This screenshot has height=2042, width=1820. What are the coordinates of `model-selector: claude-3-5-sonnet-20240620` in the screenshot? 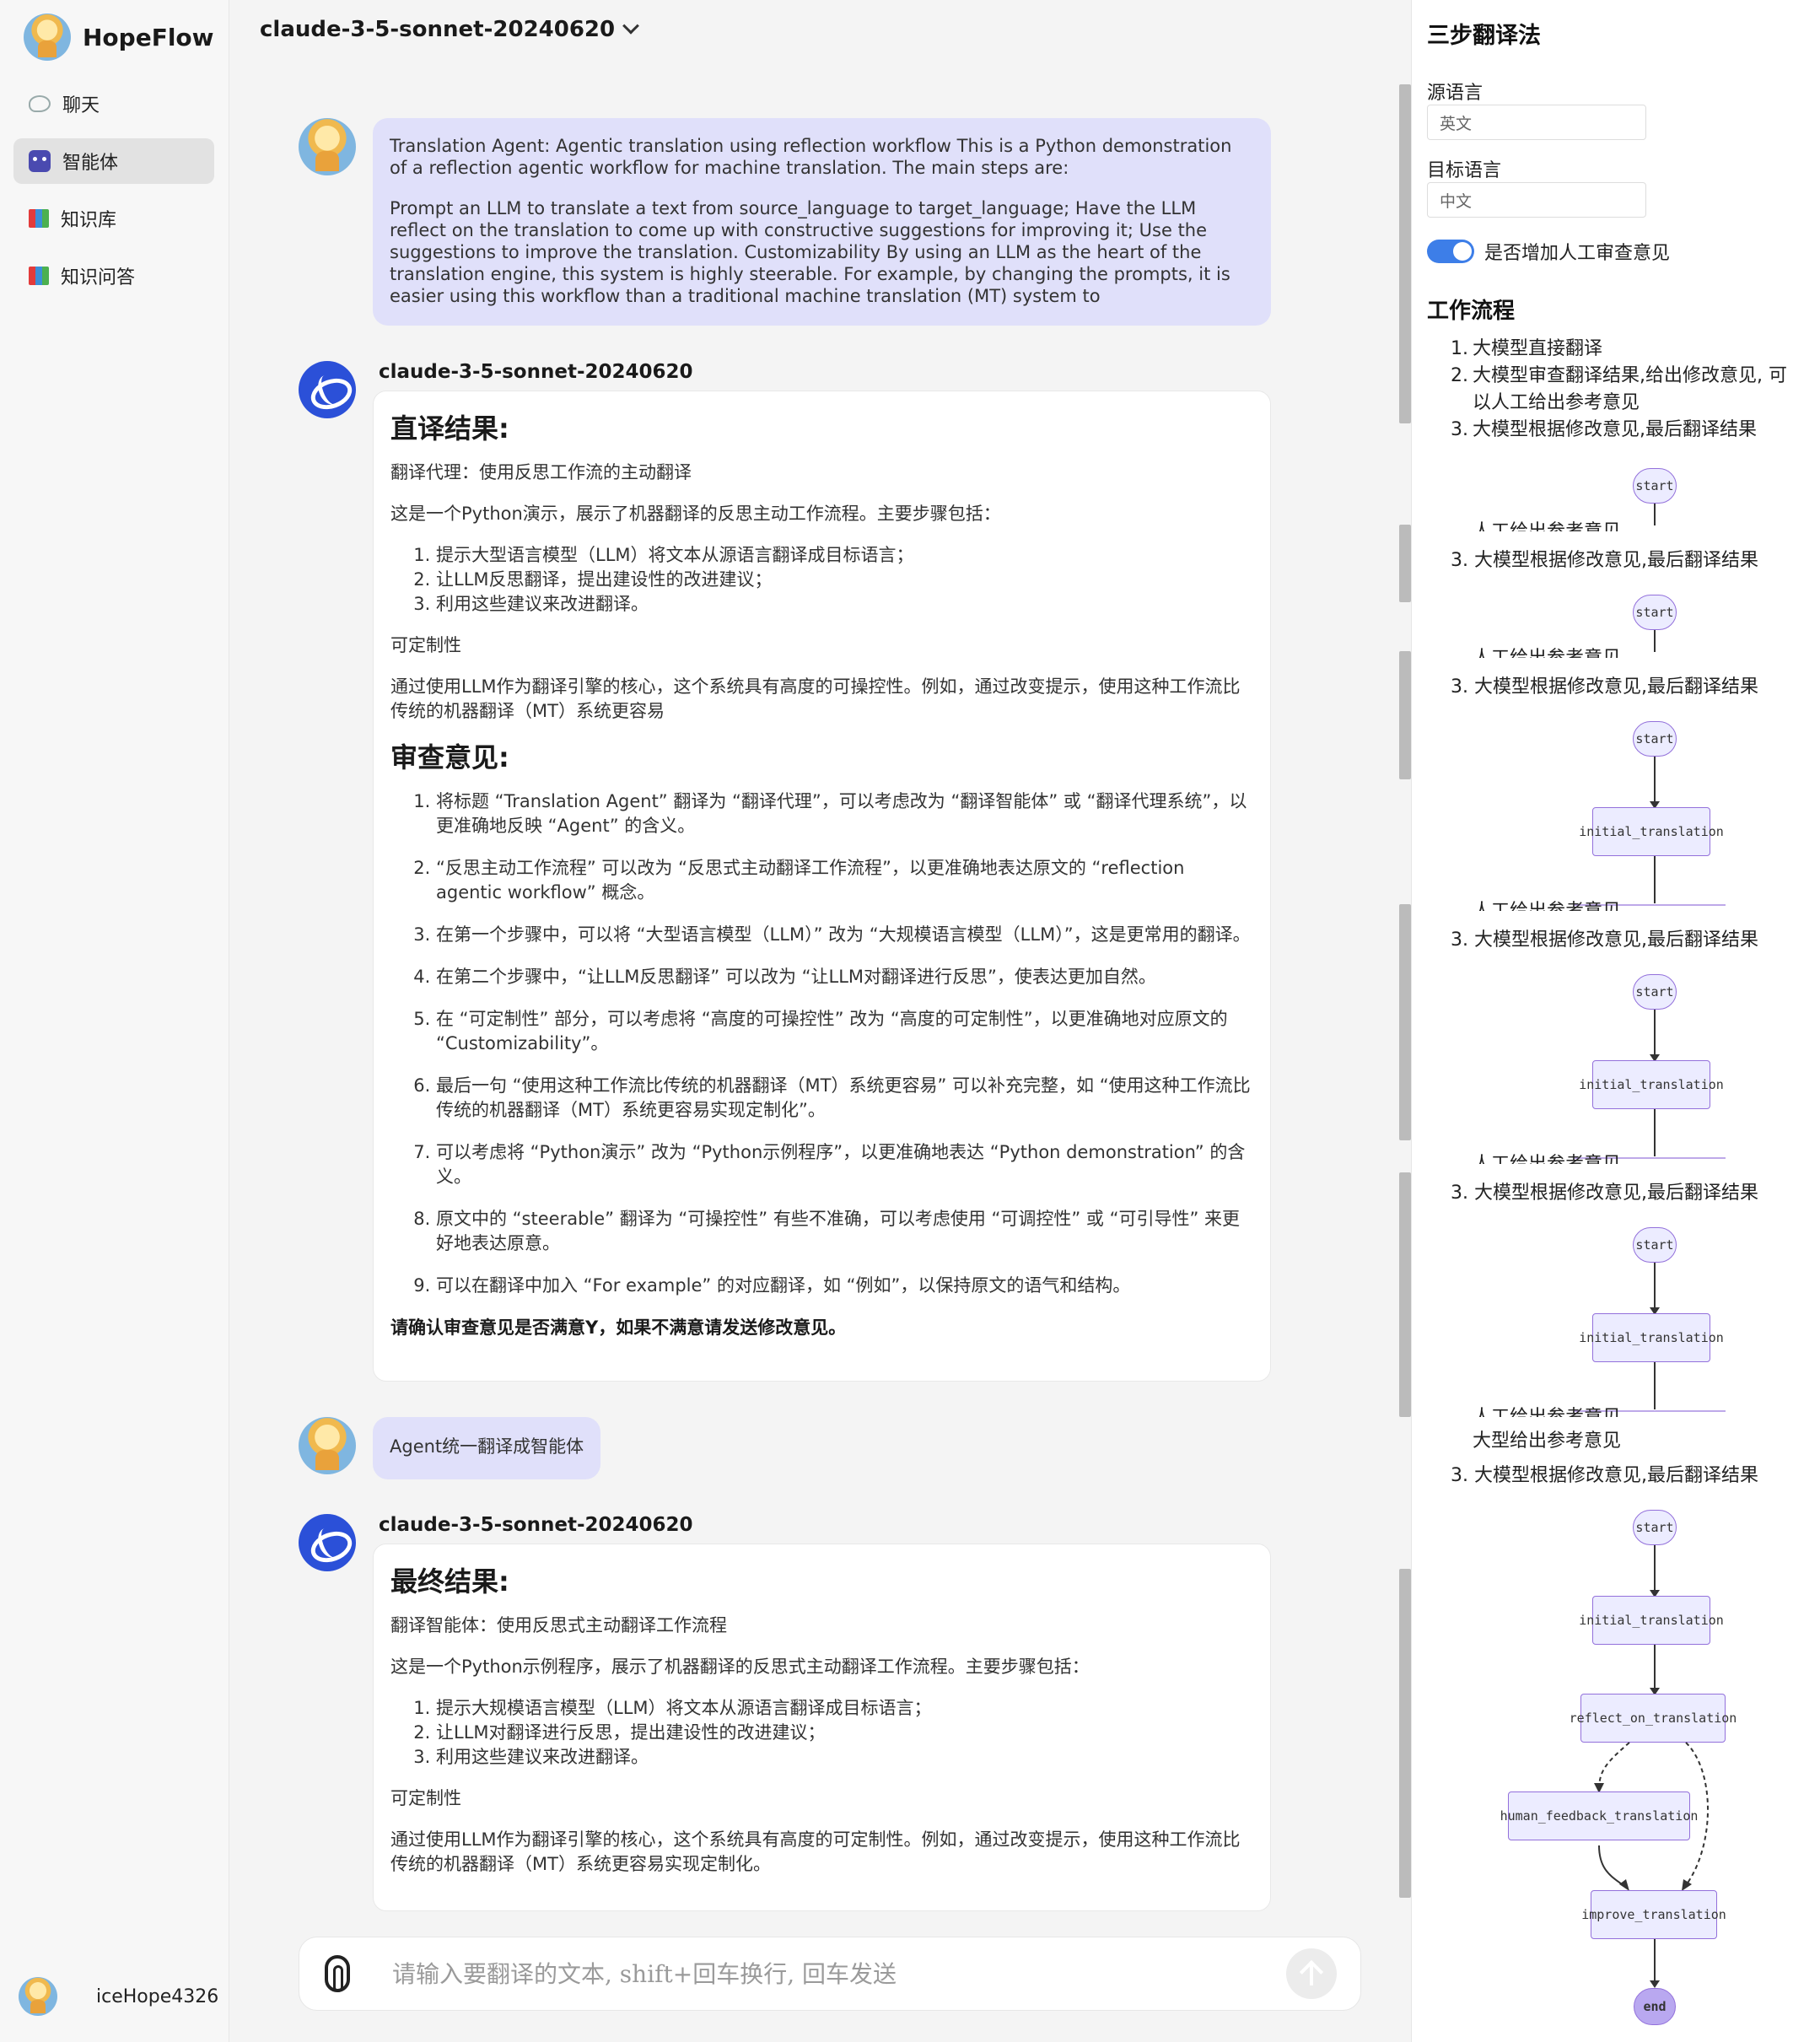 It's located at (450, 29).